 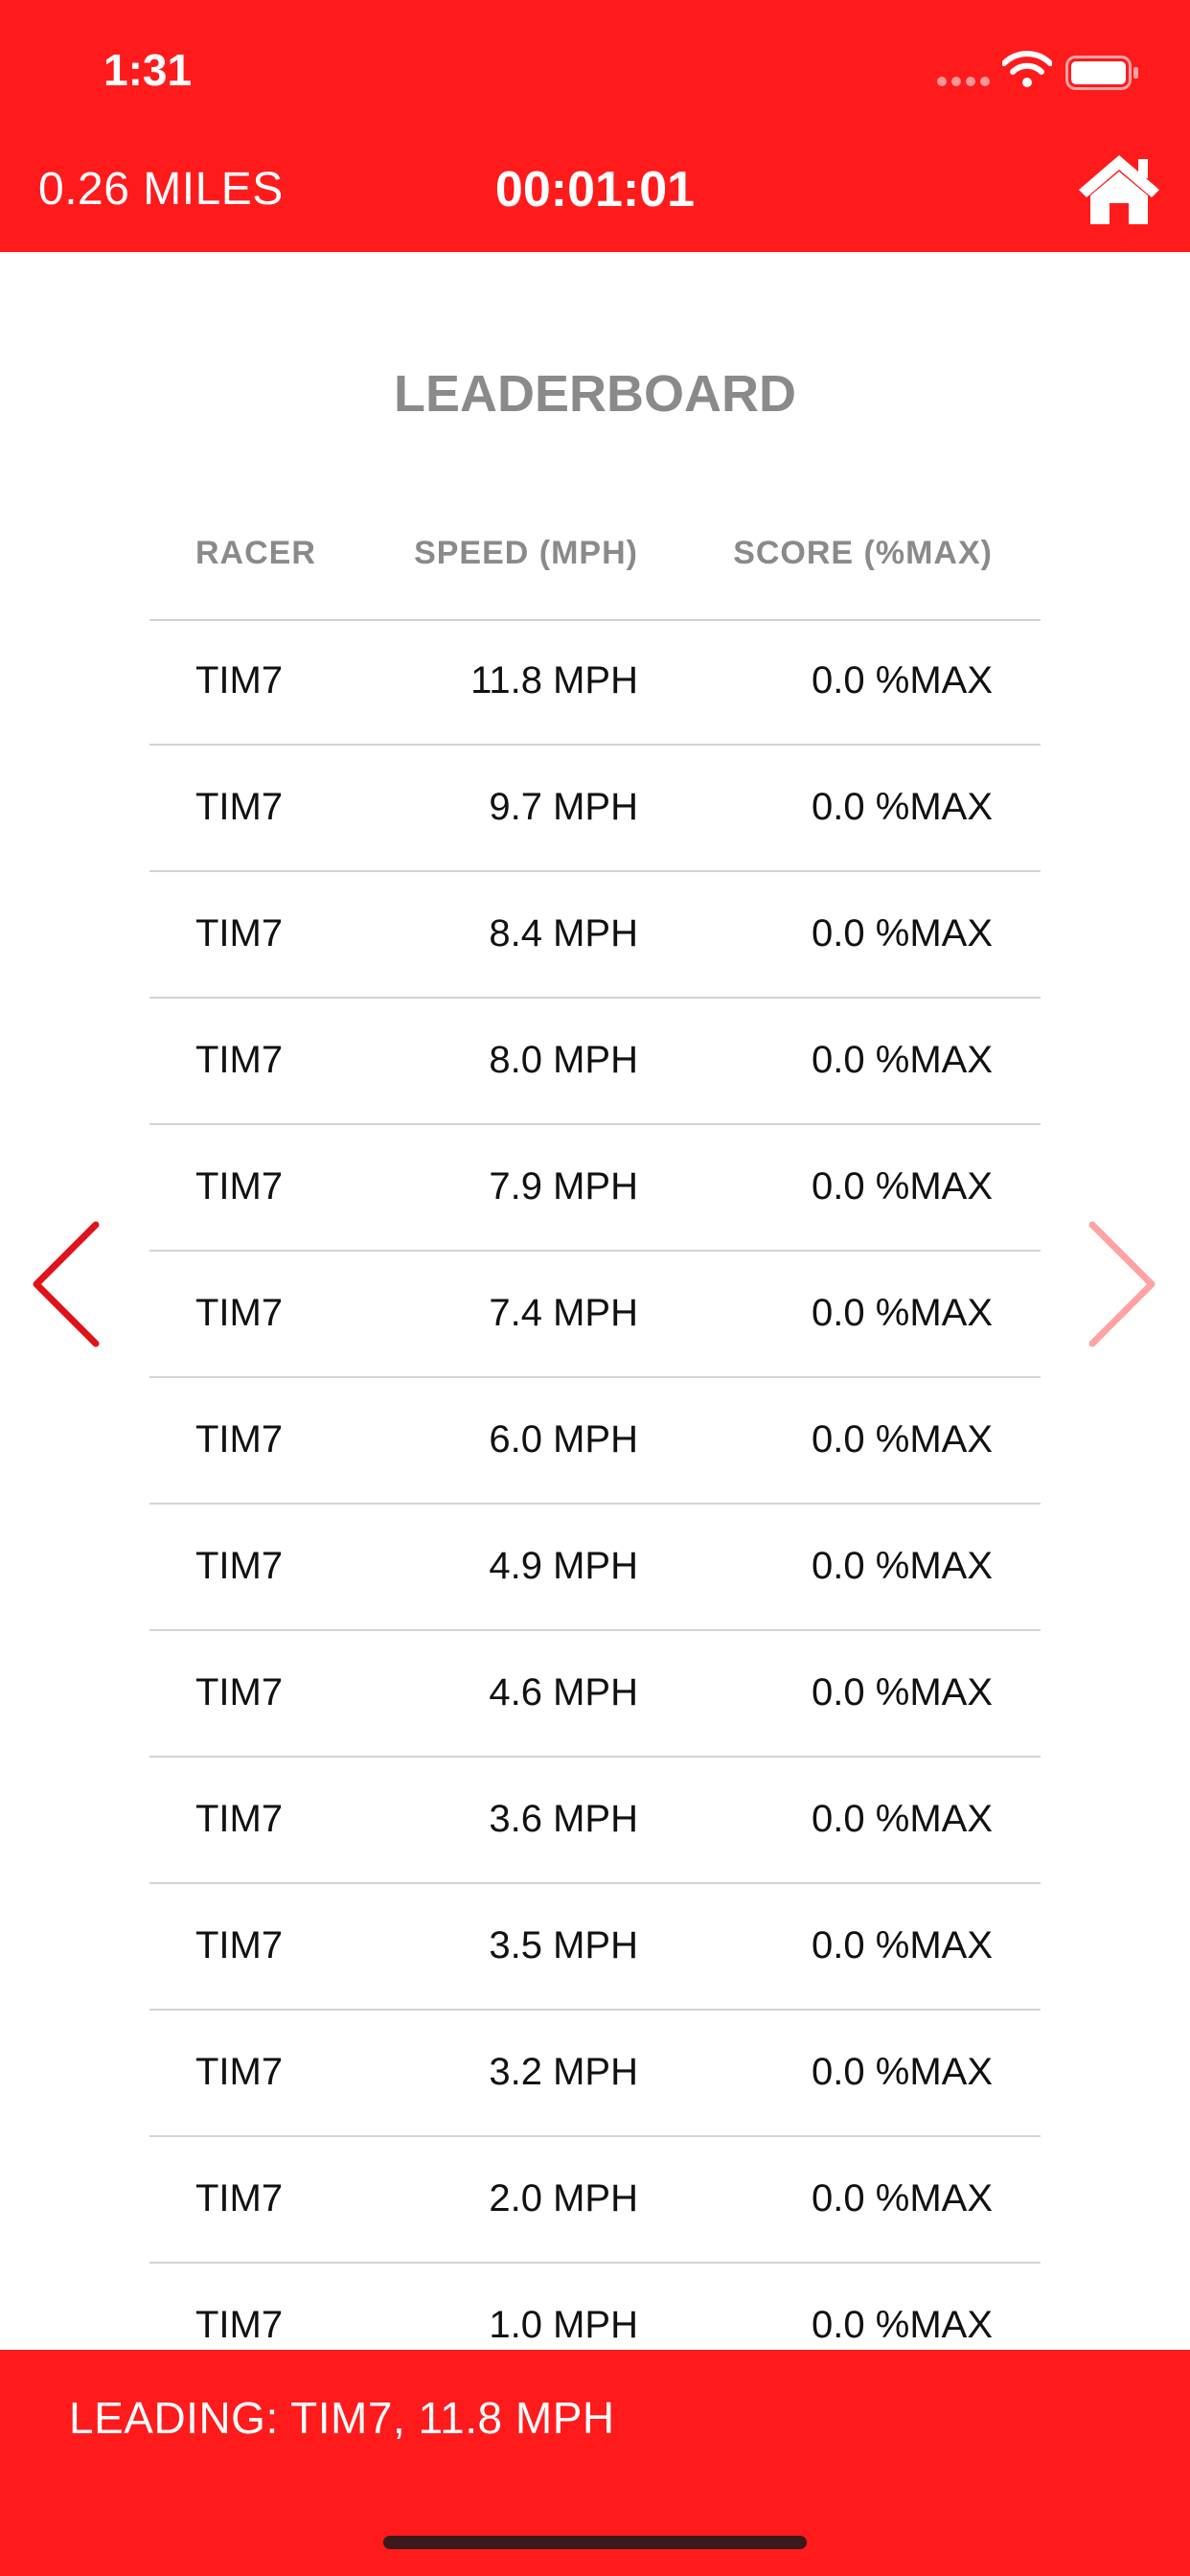 What do you see at coordinates (594, 394) in the screenshot?
I see `leaderboard-title: LEADERBOARD` at bounding box center [594, 394].